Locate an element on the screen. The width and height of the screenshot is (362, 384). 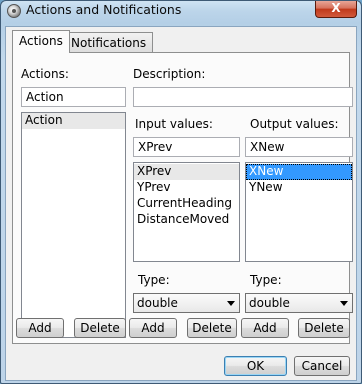
delete-input-button: Delete is located at coordinates (212, 328).